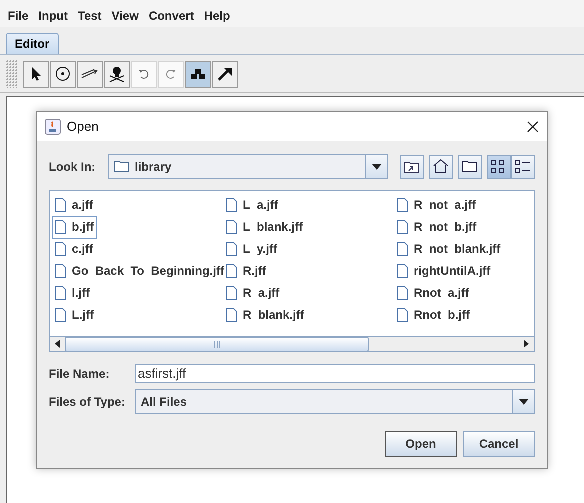 Image resolution: width=584 pixels, height=503 pixels. I want to click on folder-name: library, so click(153, 167).